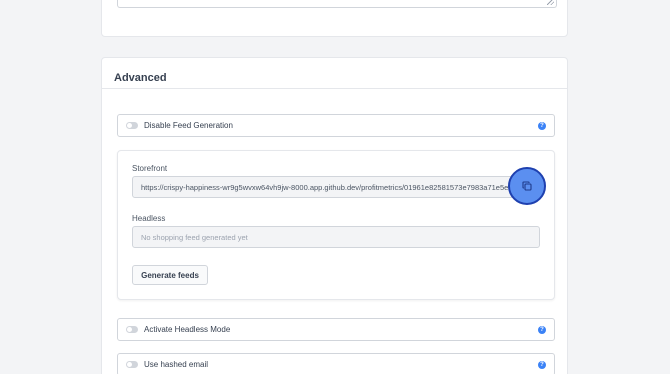 Image resolution: width=670 pixels, height=374 pixels. I want to click on advanced-title: Advanced, so click(140, 78).